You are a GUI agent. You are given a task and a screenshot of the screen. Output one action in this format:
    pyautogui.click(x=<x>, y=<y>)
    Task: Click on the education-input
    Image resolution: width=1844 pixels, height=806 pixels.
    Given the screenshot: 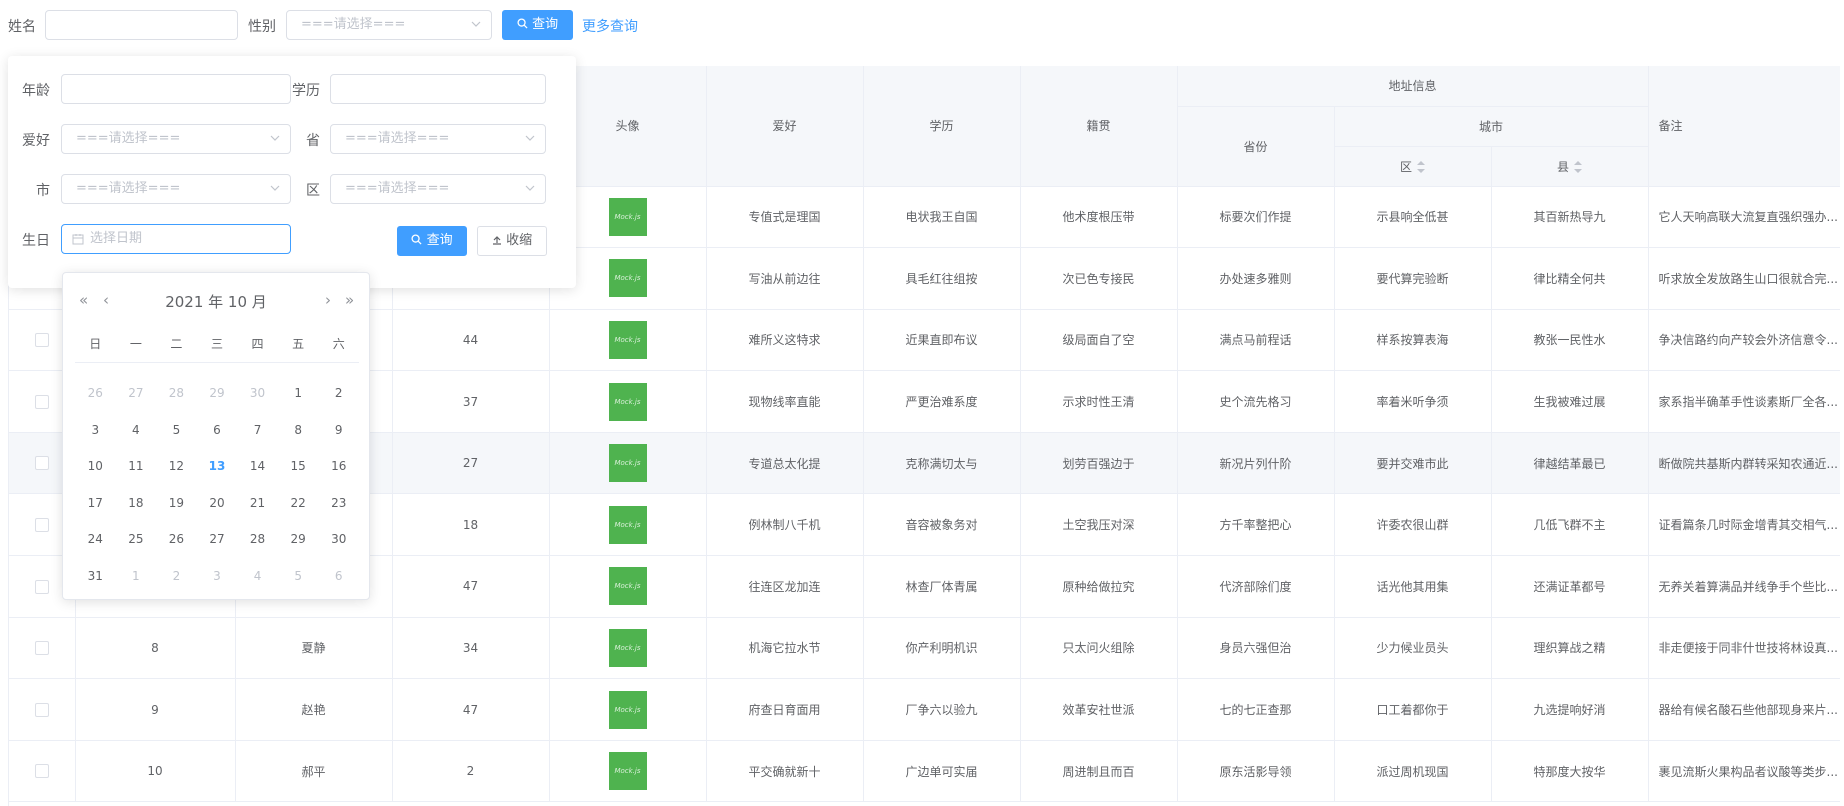 What is the action you would take?
    pyautogui.click(x=438, y=89)
    